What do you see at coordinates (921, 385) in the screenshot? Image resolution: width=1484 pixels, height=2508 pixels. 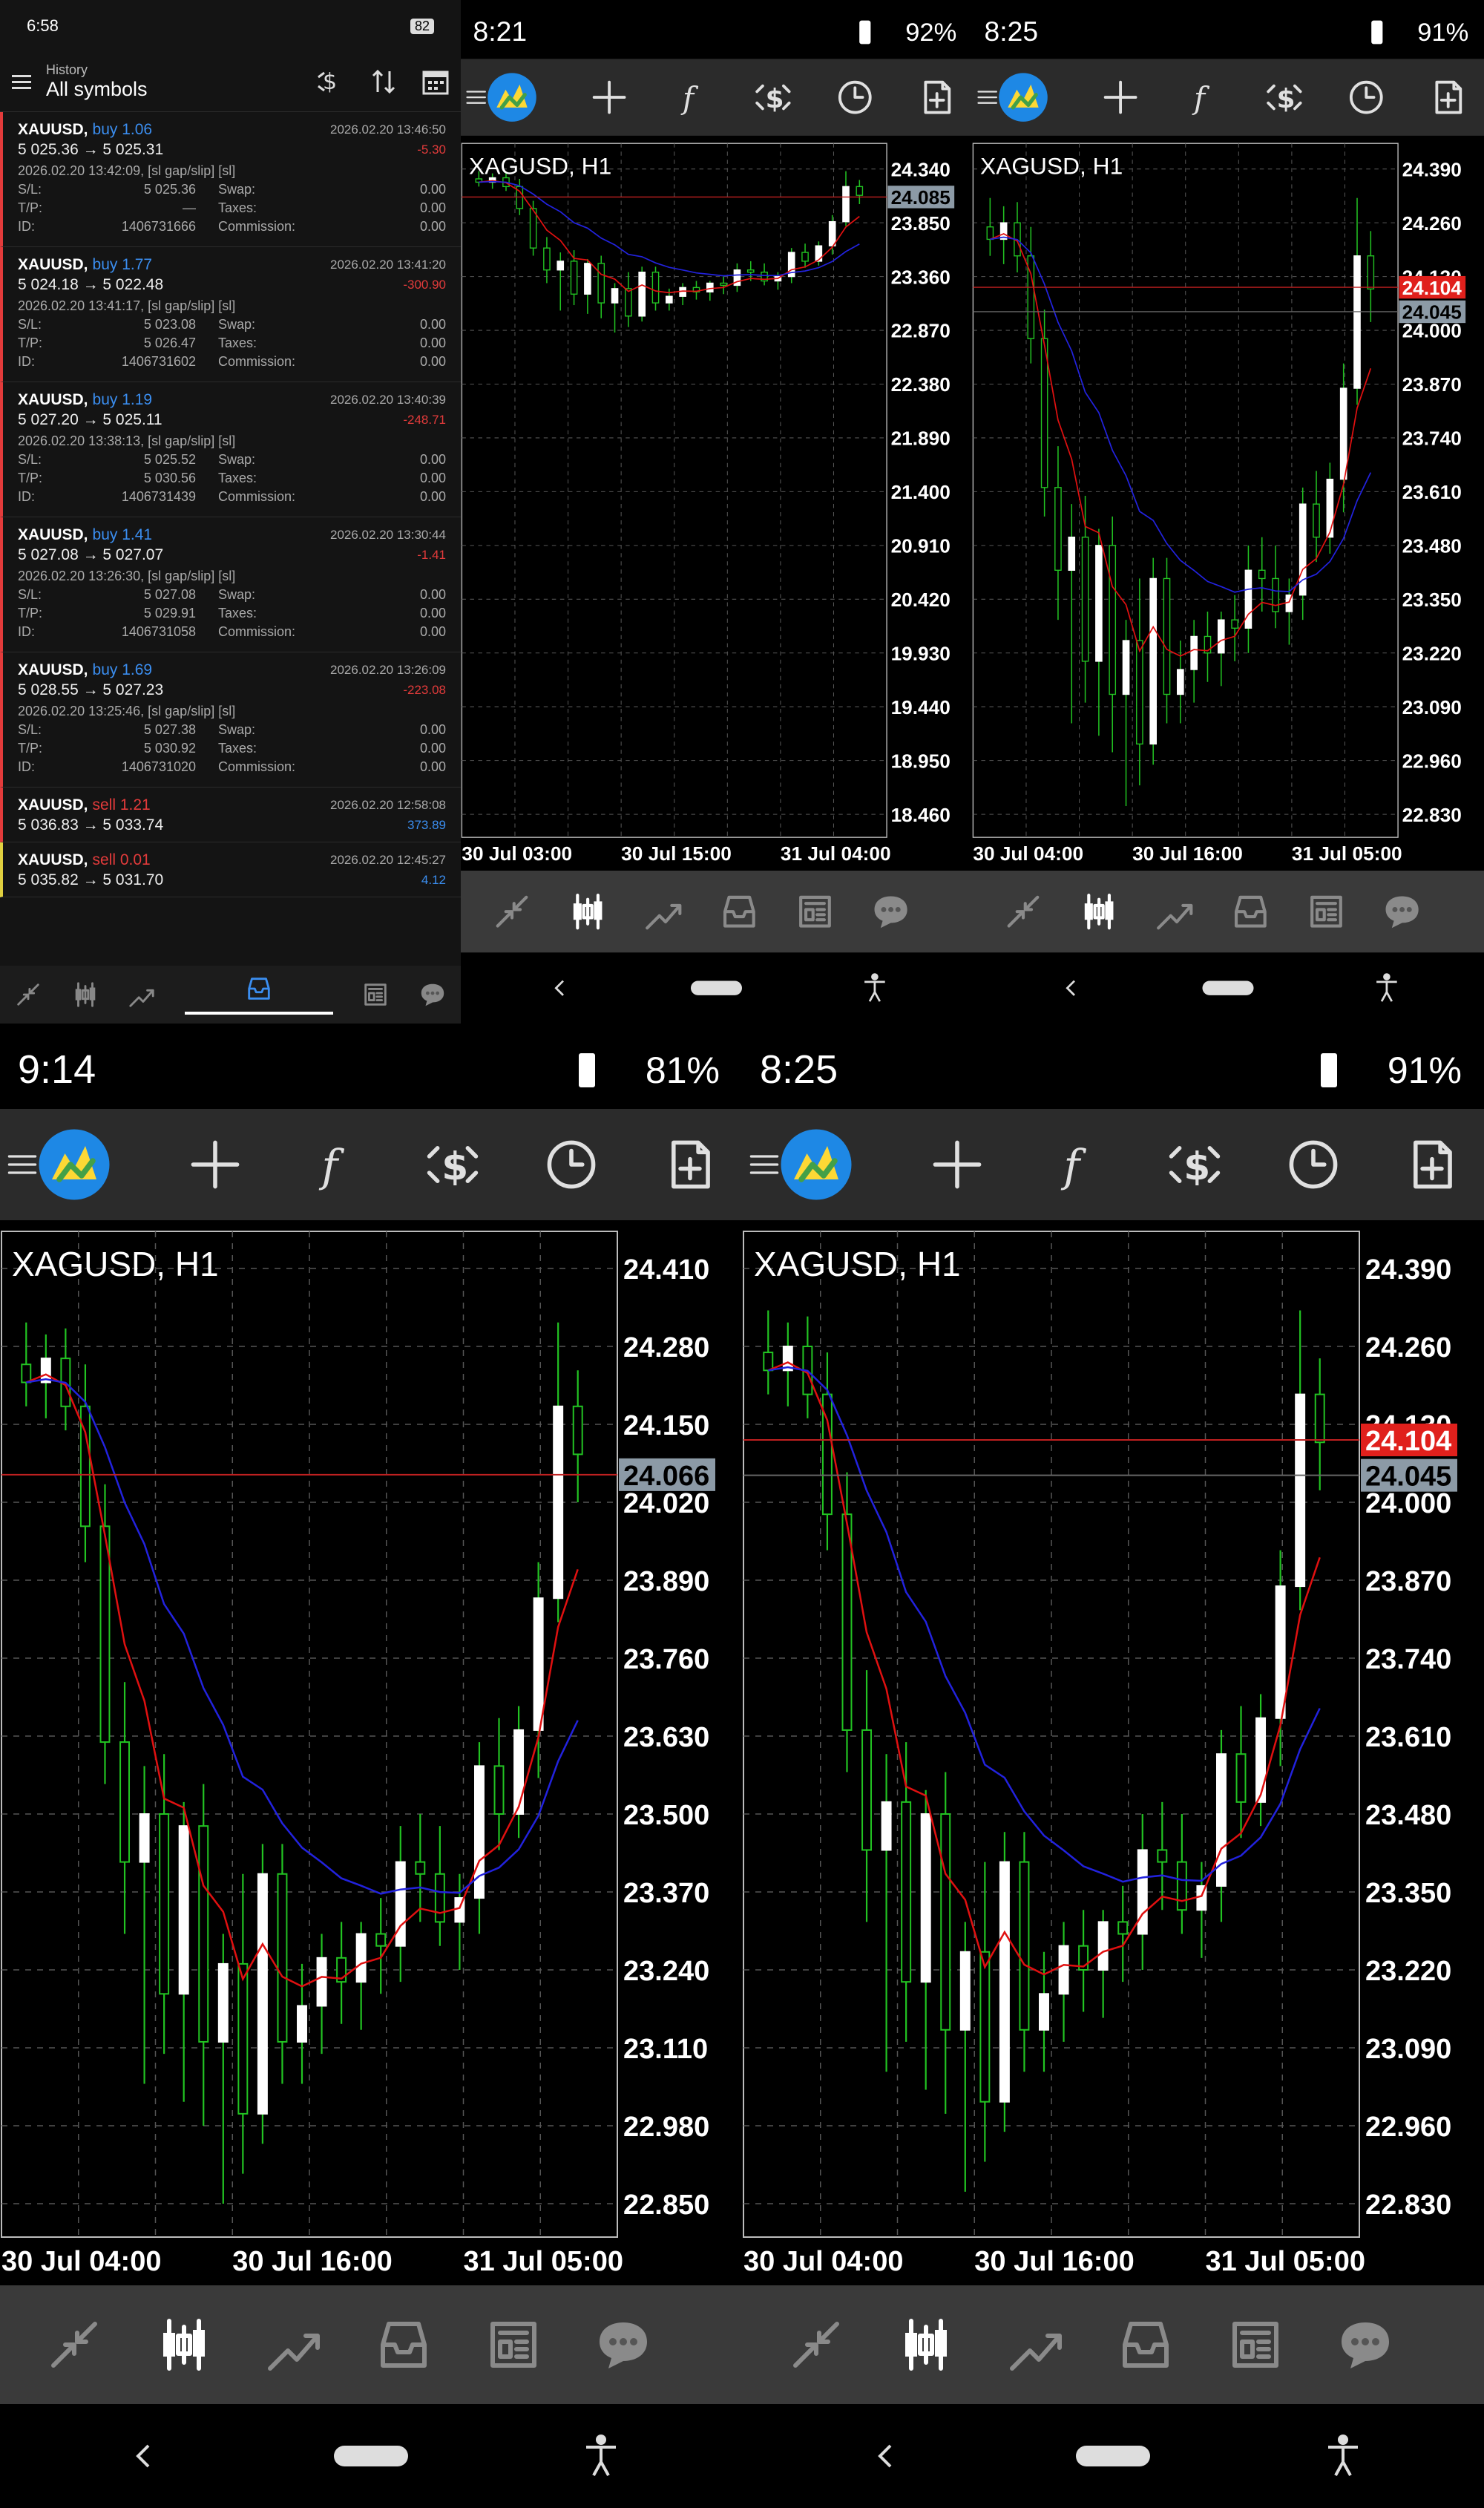 I see `price-axis-label: 22.380` at bounding box center [921, 385].